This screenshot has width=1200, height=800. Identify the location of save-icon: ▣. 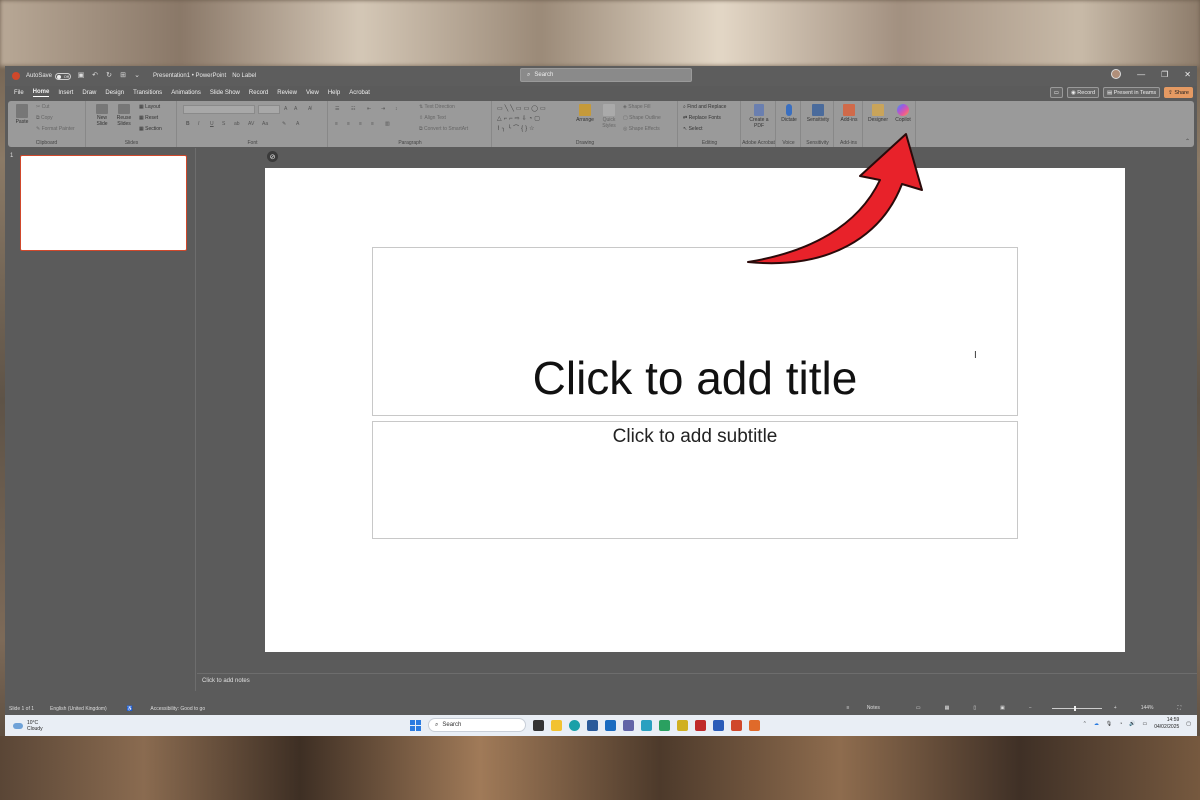
(81, 76).